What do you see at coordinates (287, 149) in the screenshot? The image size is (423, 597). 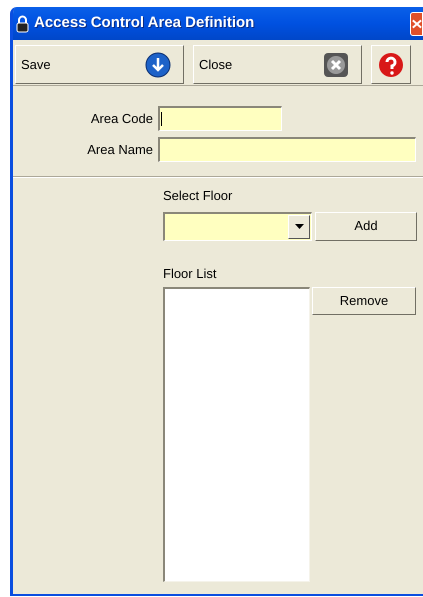 I see `area-name-field` at bounding box center [287, 149].